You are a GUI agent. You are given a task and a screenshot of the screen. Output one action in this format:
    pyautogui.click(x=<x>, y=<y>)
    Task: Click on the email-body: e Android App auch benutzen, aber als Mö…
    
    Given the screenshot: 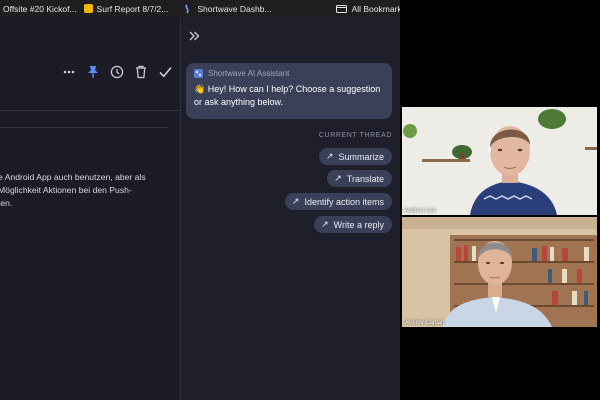 What is the action you would take?
    pyautogui.click(x=88, y=190)
    